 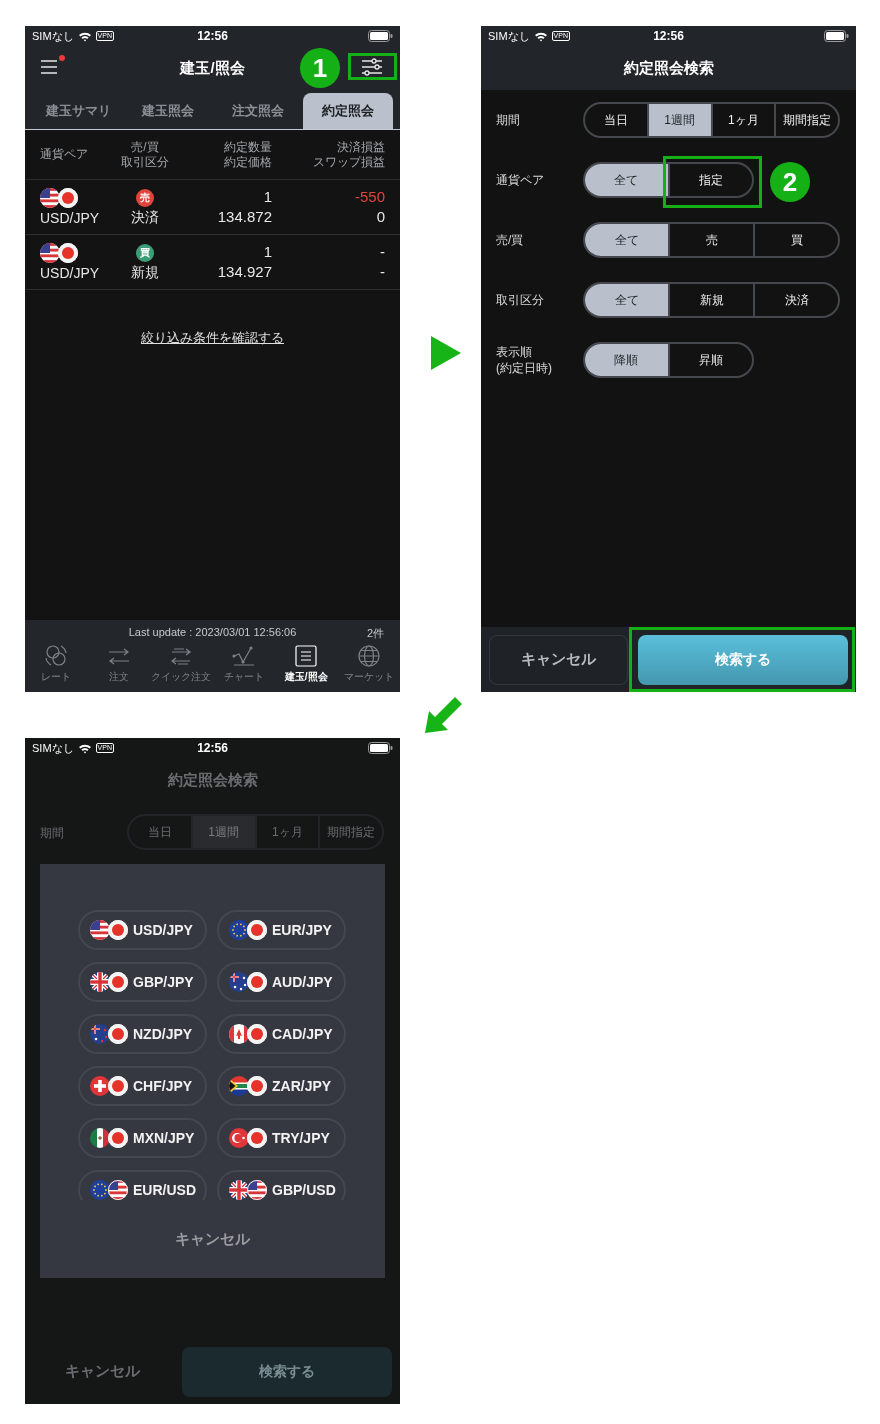 What do you see at coordinates (382, 252) in the screenshot?
I see `settlement-pl: -` at bounding box center [382, 252].